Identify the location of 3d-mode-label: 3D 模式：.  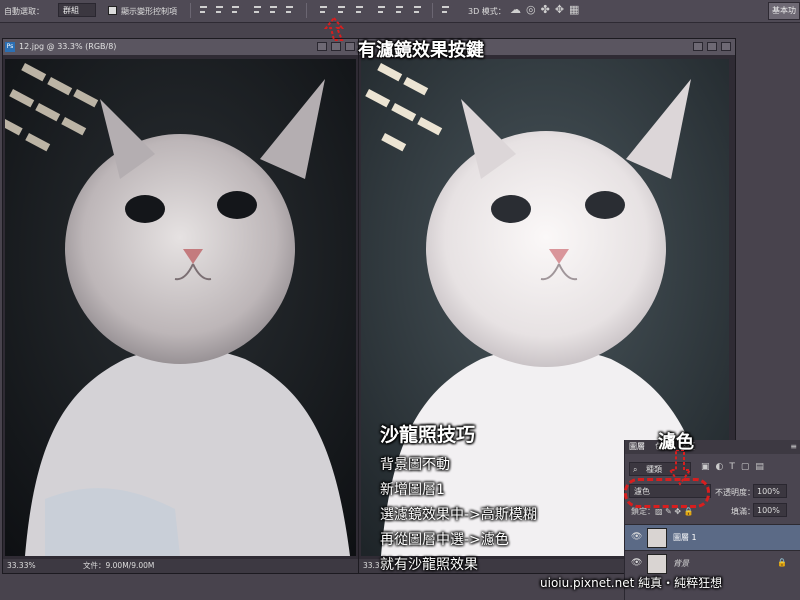
(487, 11).